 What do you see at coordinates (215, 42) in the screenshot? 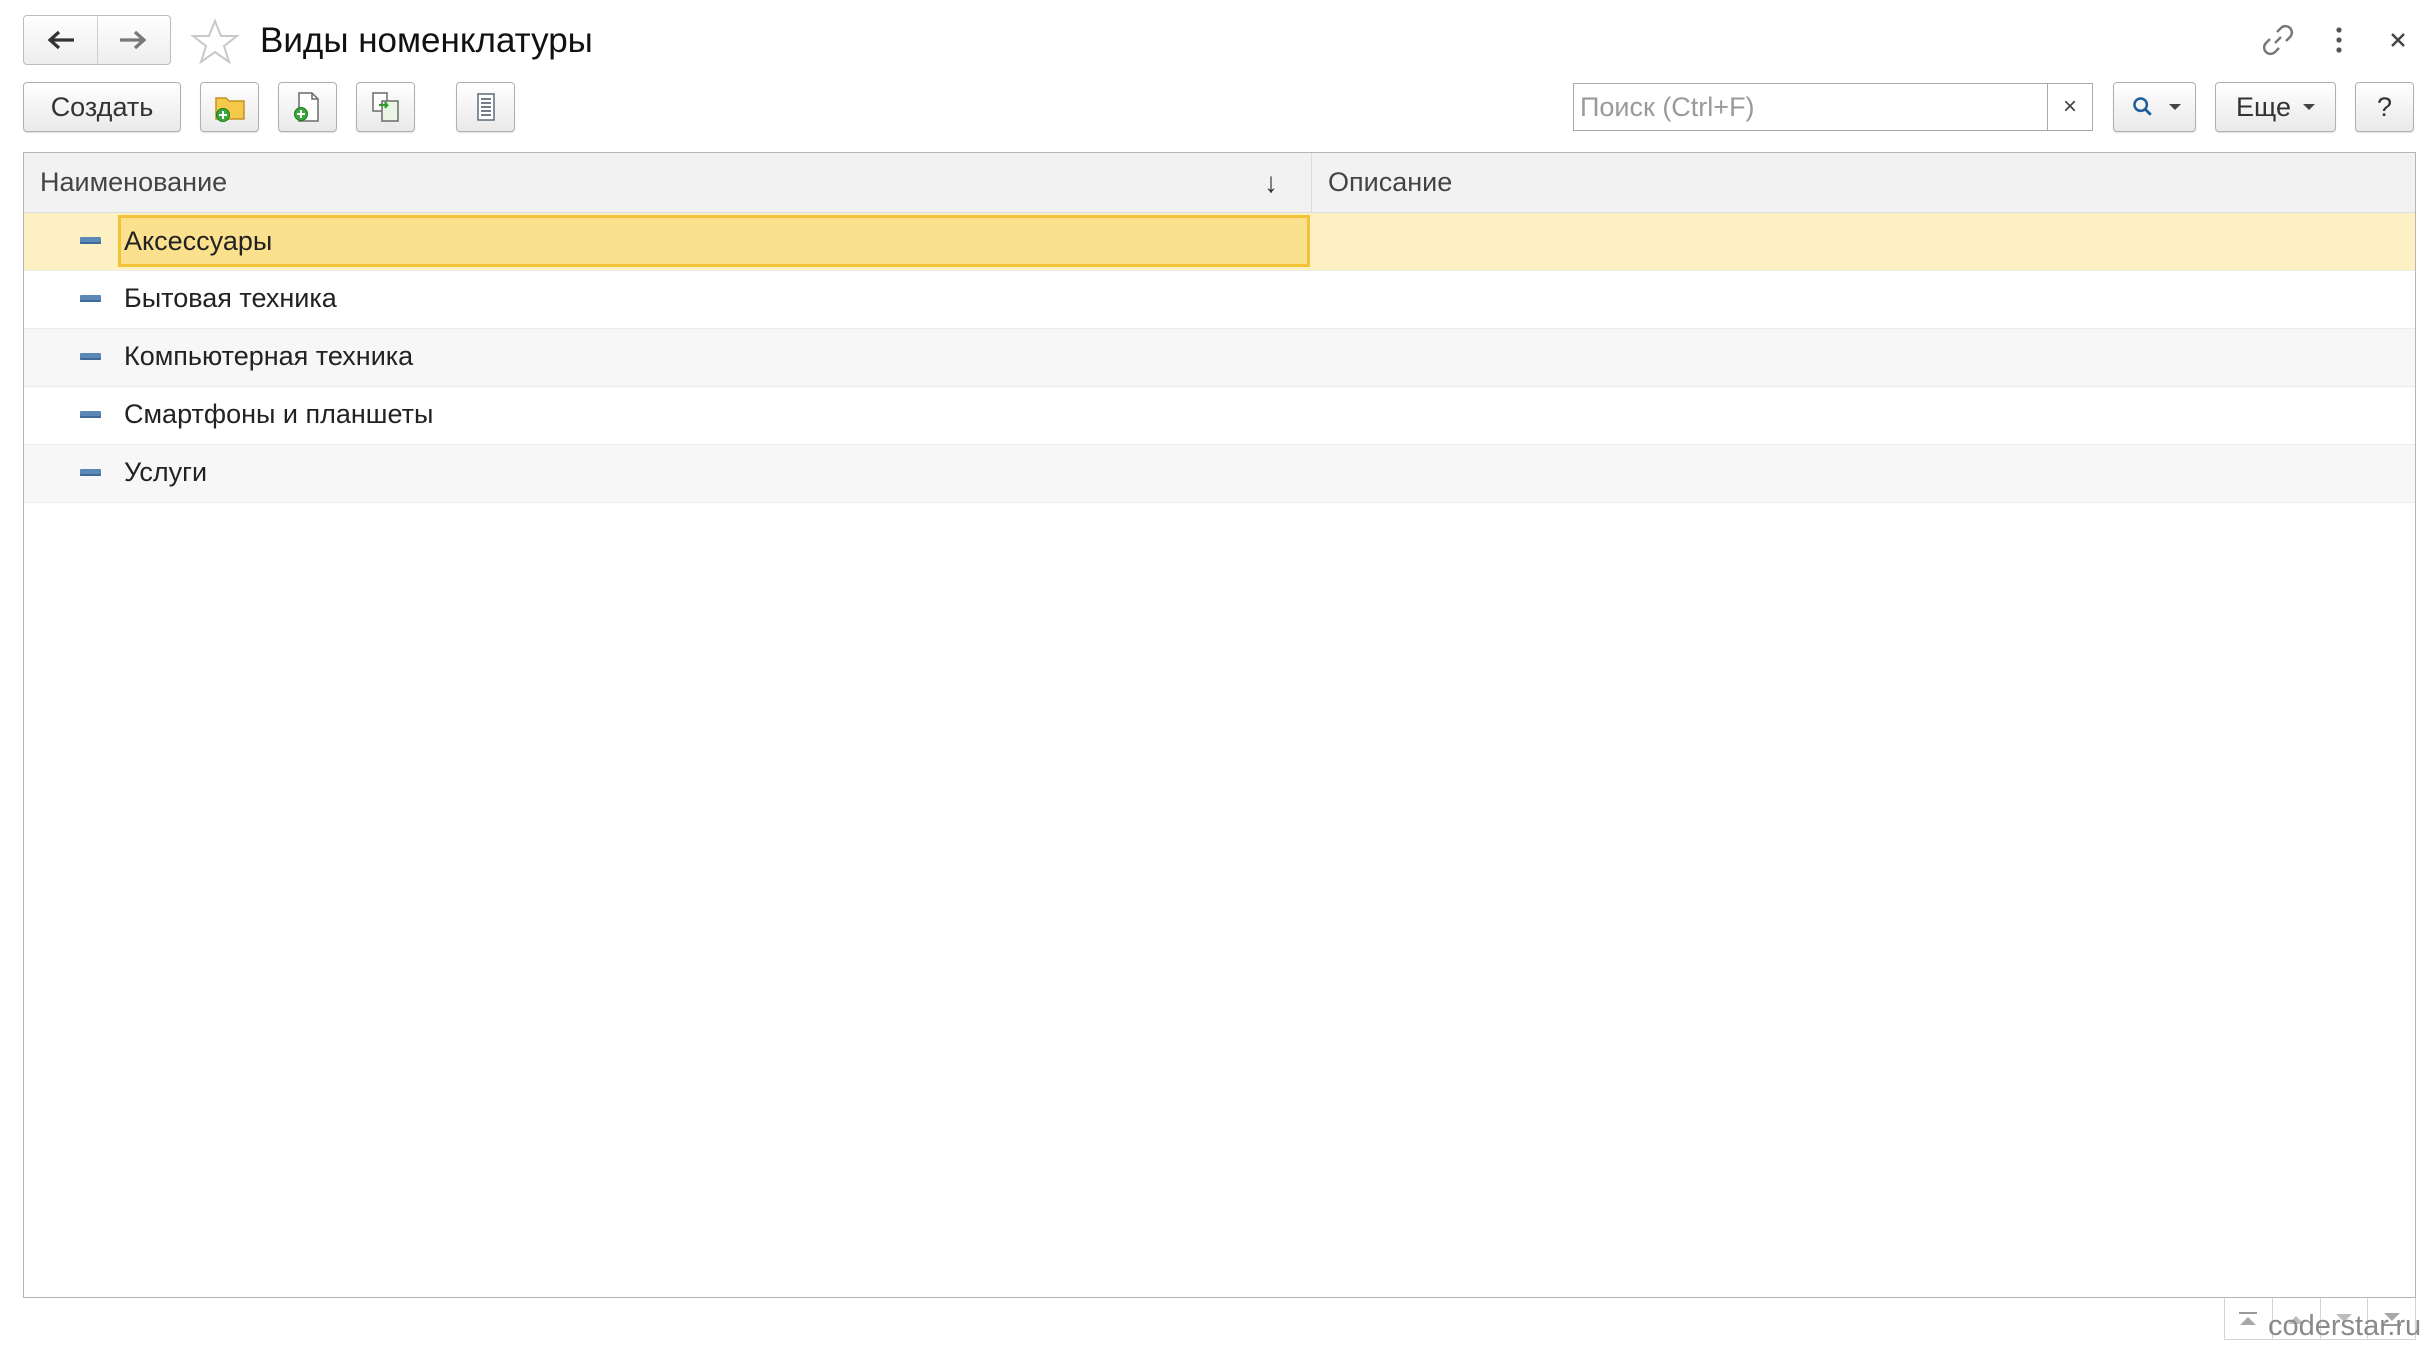
I see `favorite-star-icon` at bounding box center [215, 42].